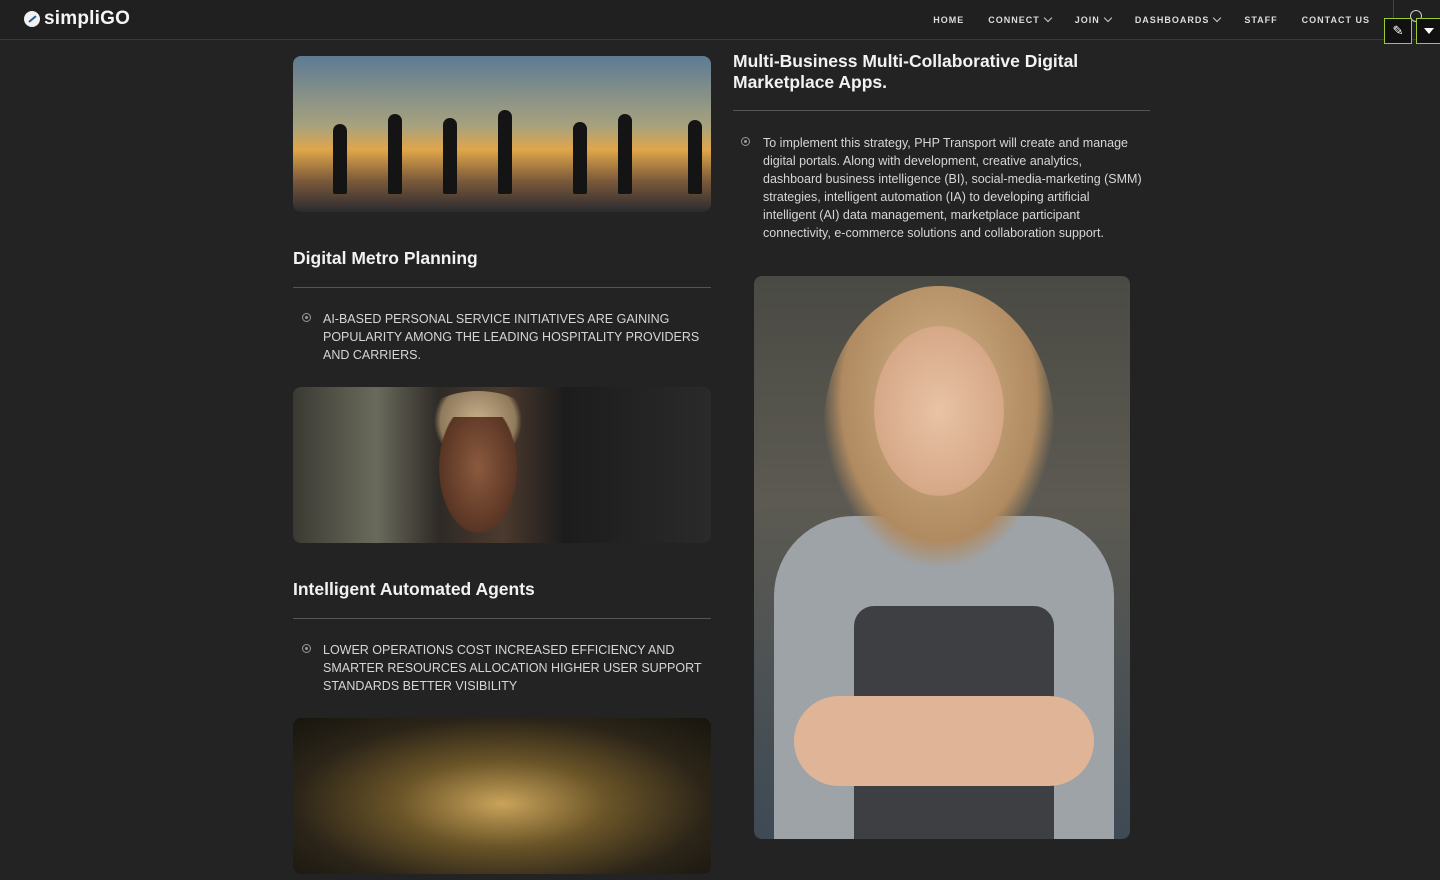 This screenshot has width=1440, height=880. I want to click on nav-contact-us: CONTACT US, so click(1336, 20).